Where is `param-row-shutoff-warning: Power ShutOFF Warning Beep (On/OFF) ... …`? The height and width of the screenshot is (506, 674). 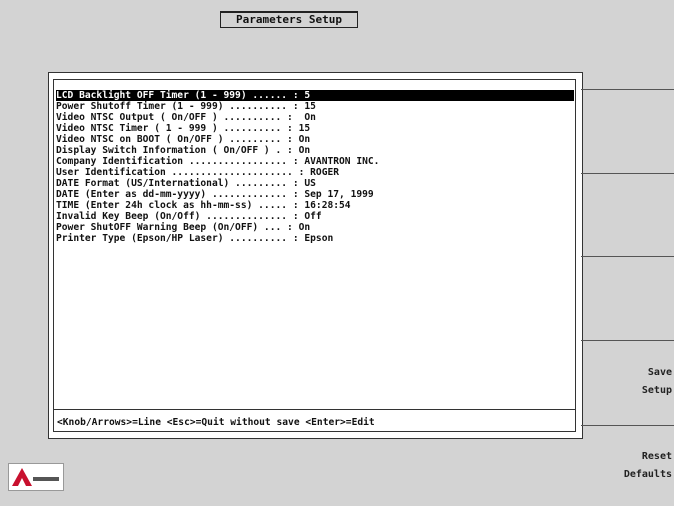
param-row-shutoff-warning: Power ShutOFF Warning Beep (On/OFF) ... … is located at coordinates (183, 227).